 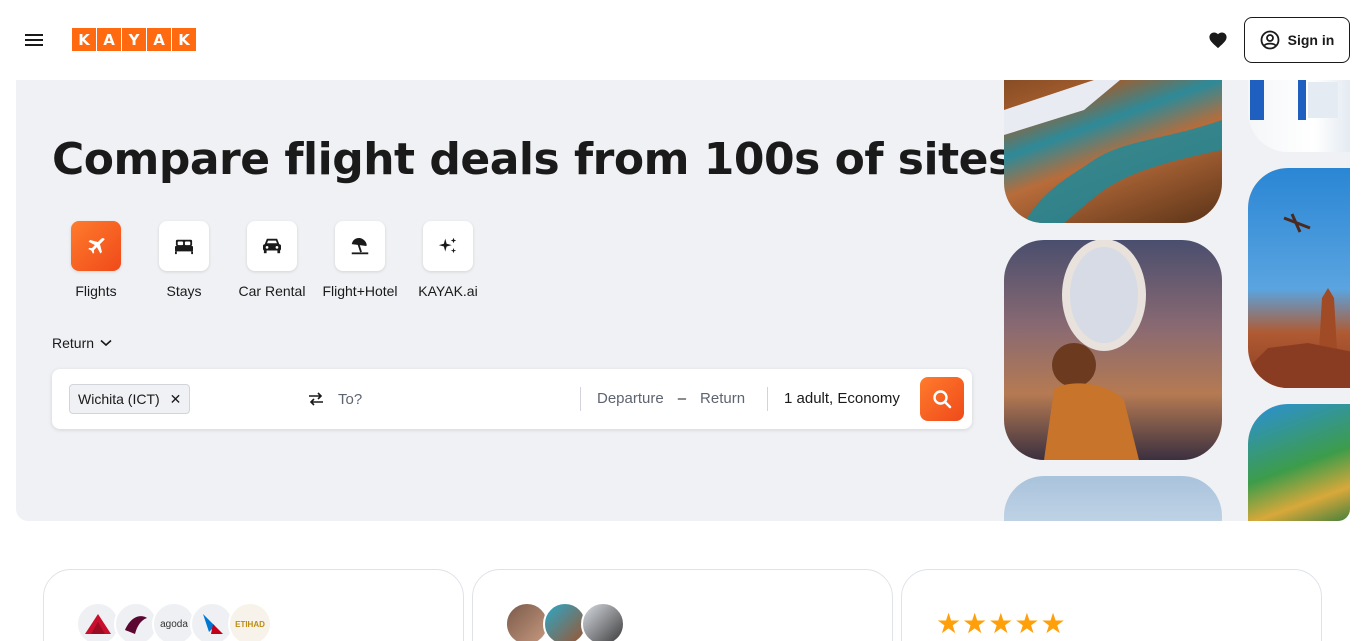 What do you see at coordinates (1299, 116) in the screenshot?
I see `white-house-image` at bounding box center [1299, 116].